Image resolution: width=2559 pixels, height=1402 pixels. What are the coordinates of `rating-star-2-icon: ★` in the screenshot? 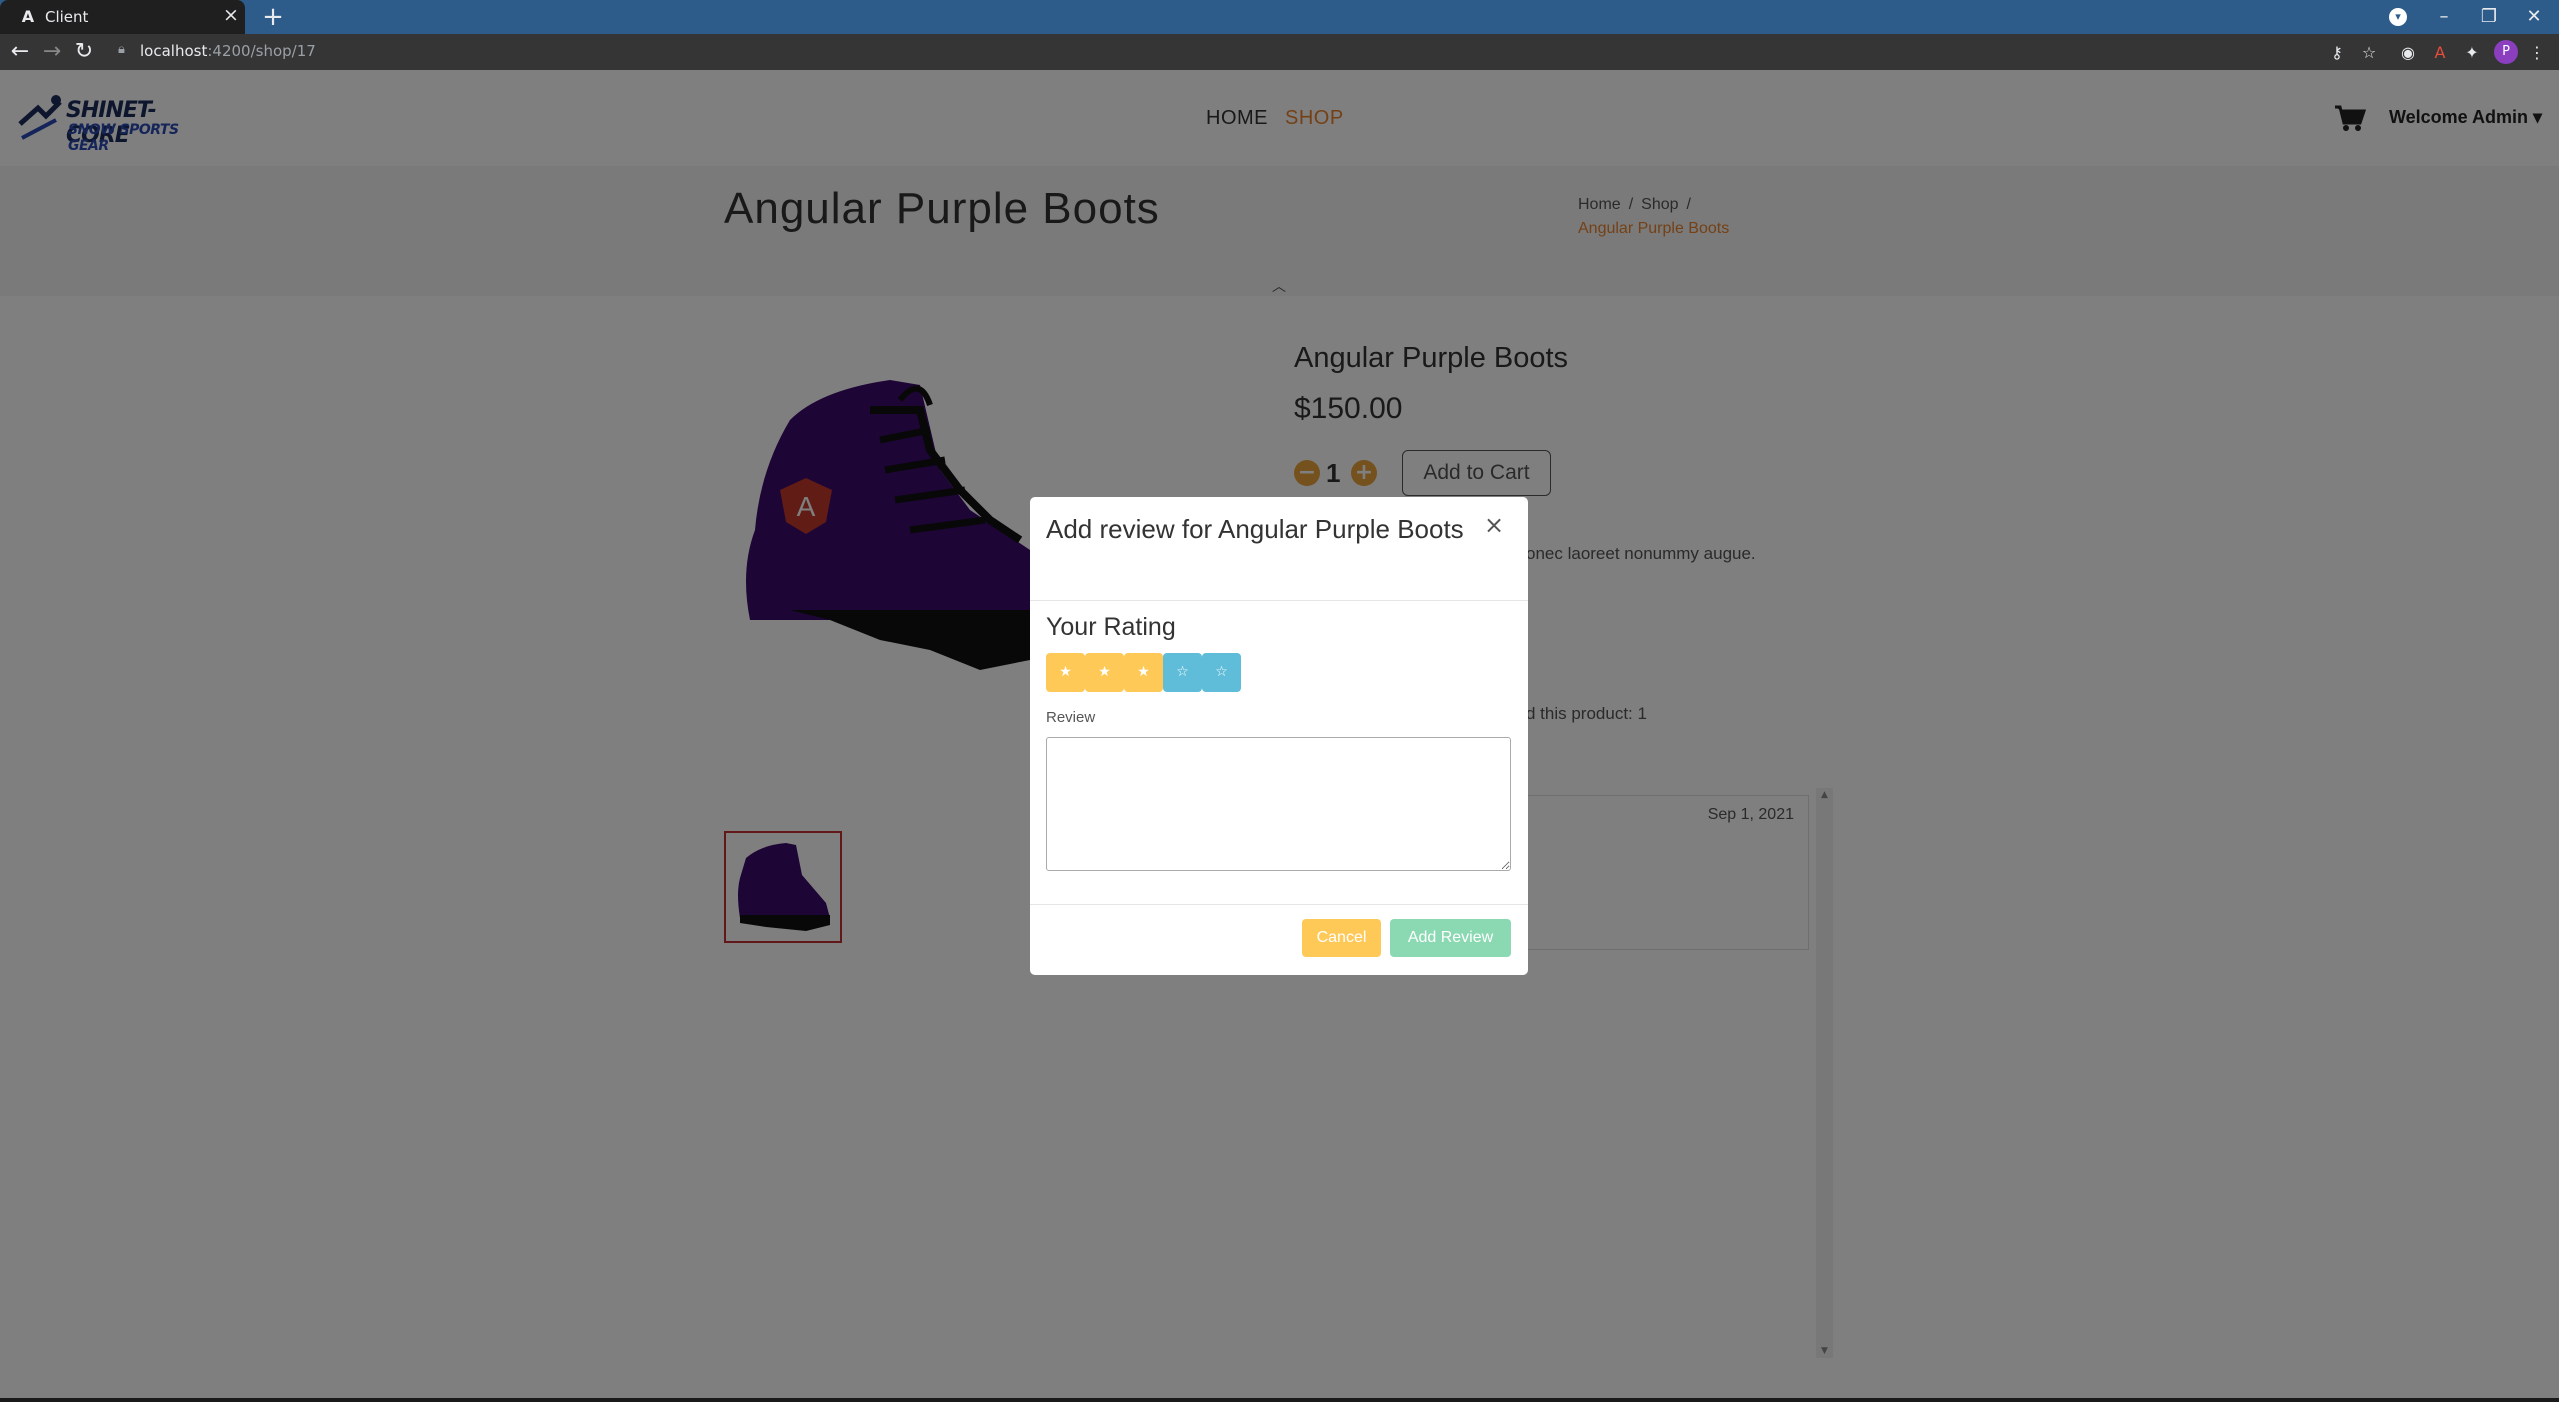 It's located at (1104, 672).